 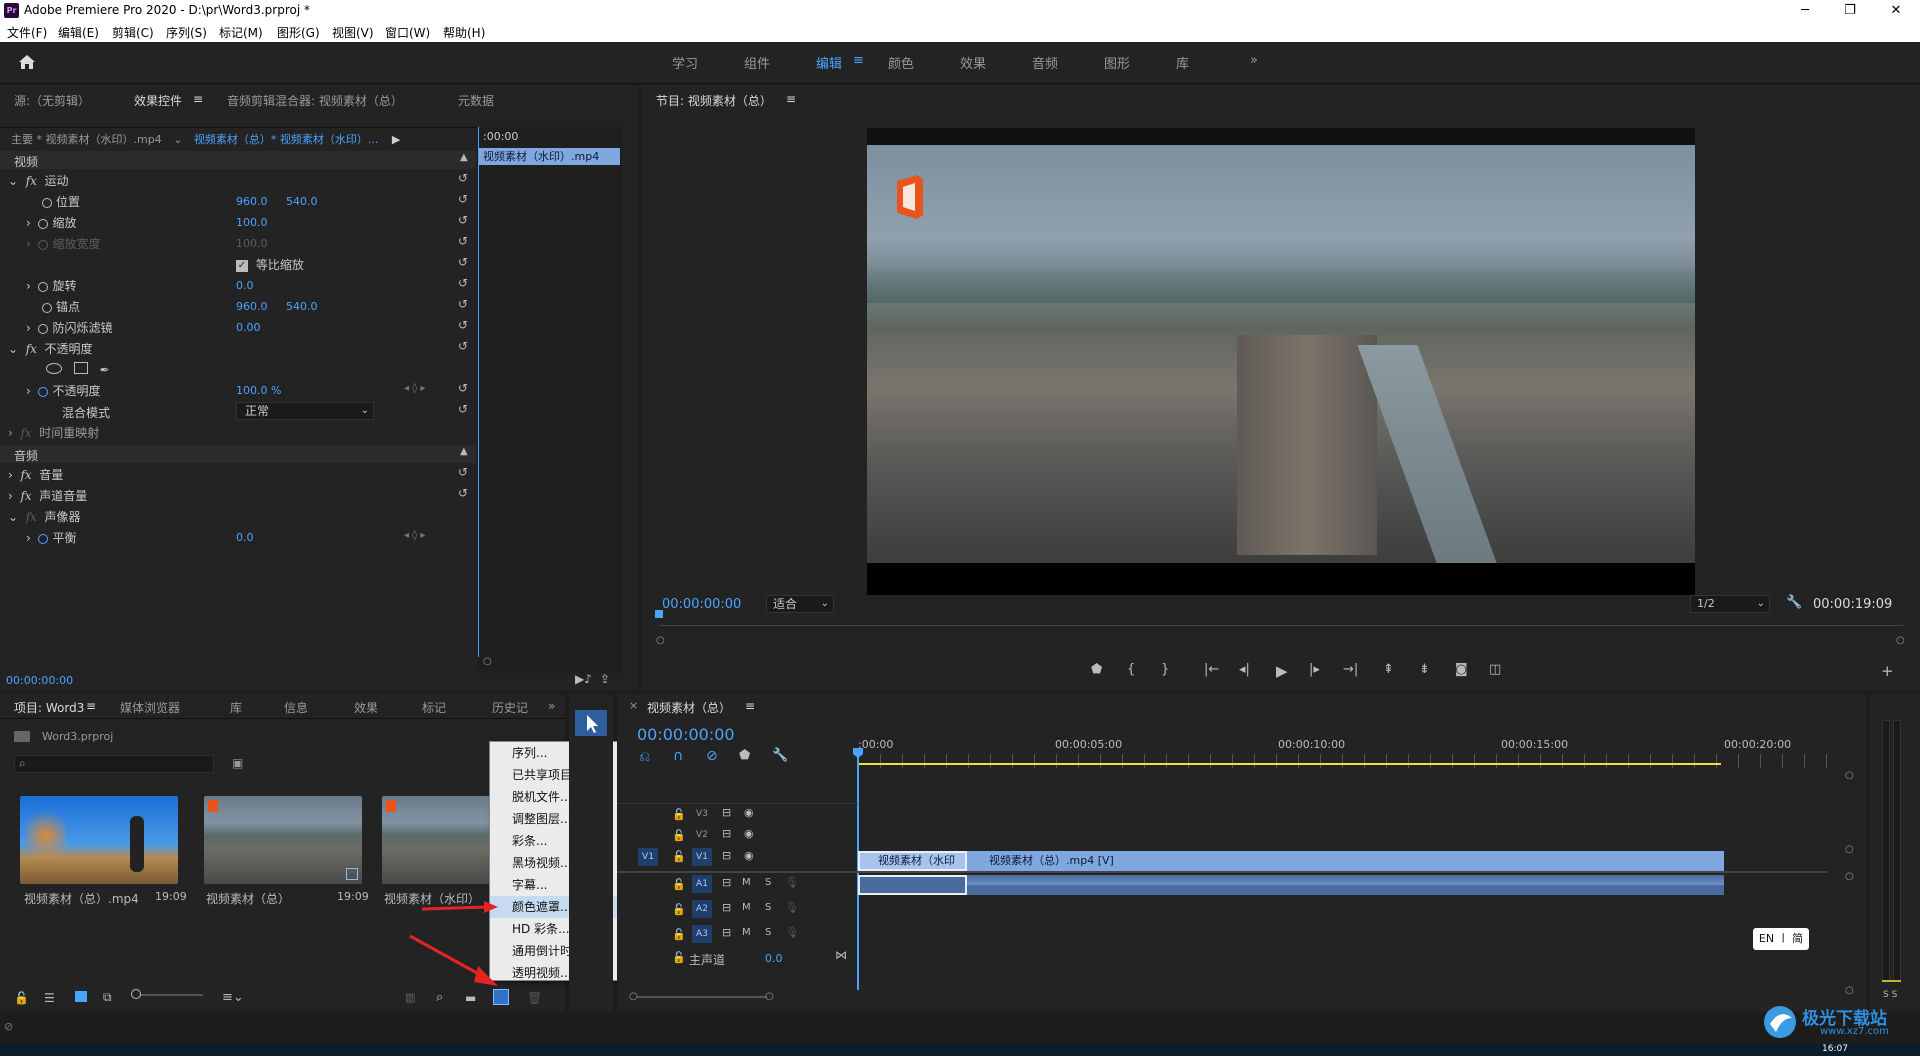 I want to click on scale-value: 100.0, so click(x=252, y=222).